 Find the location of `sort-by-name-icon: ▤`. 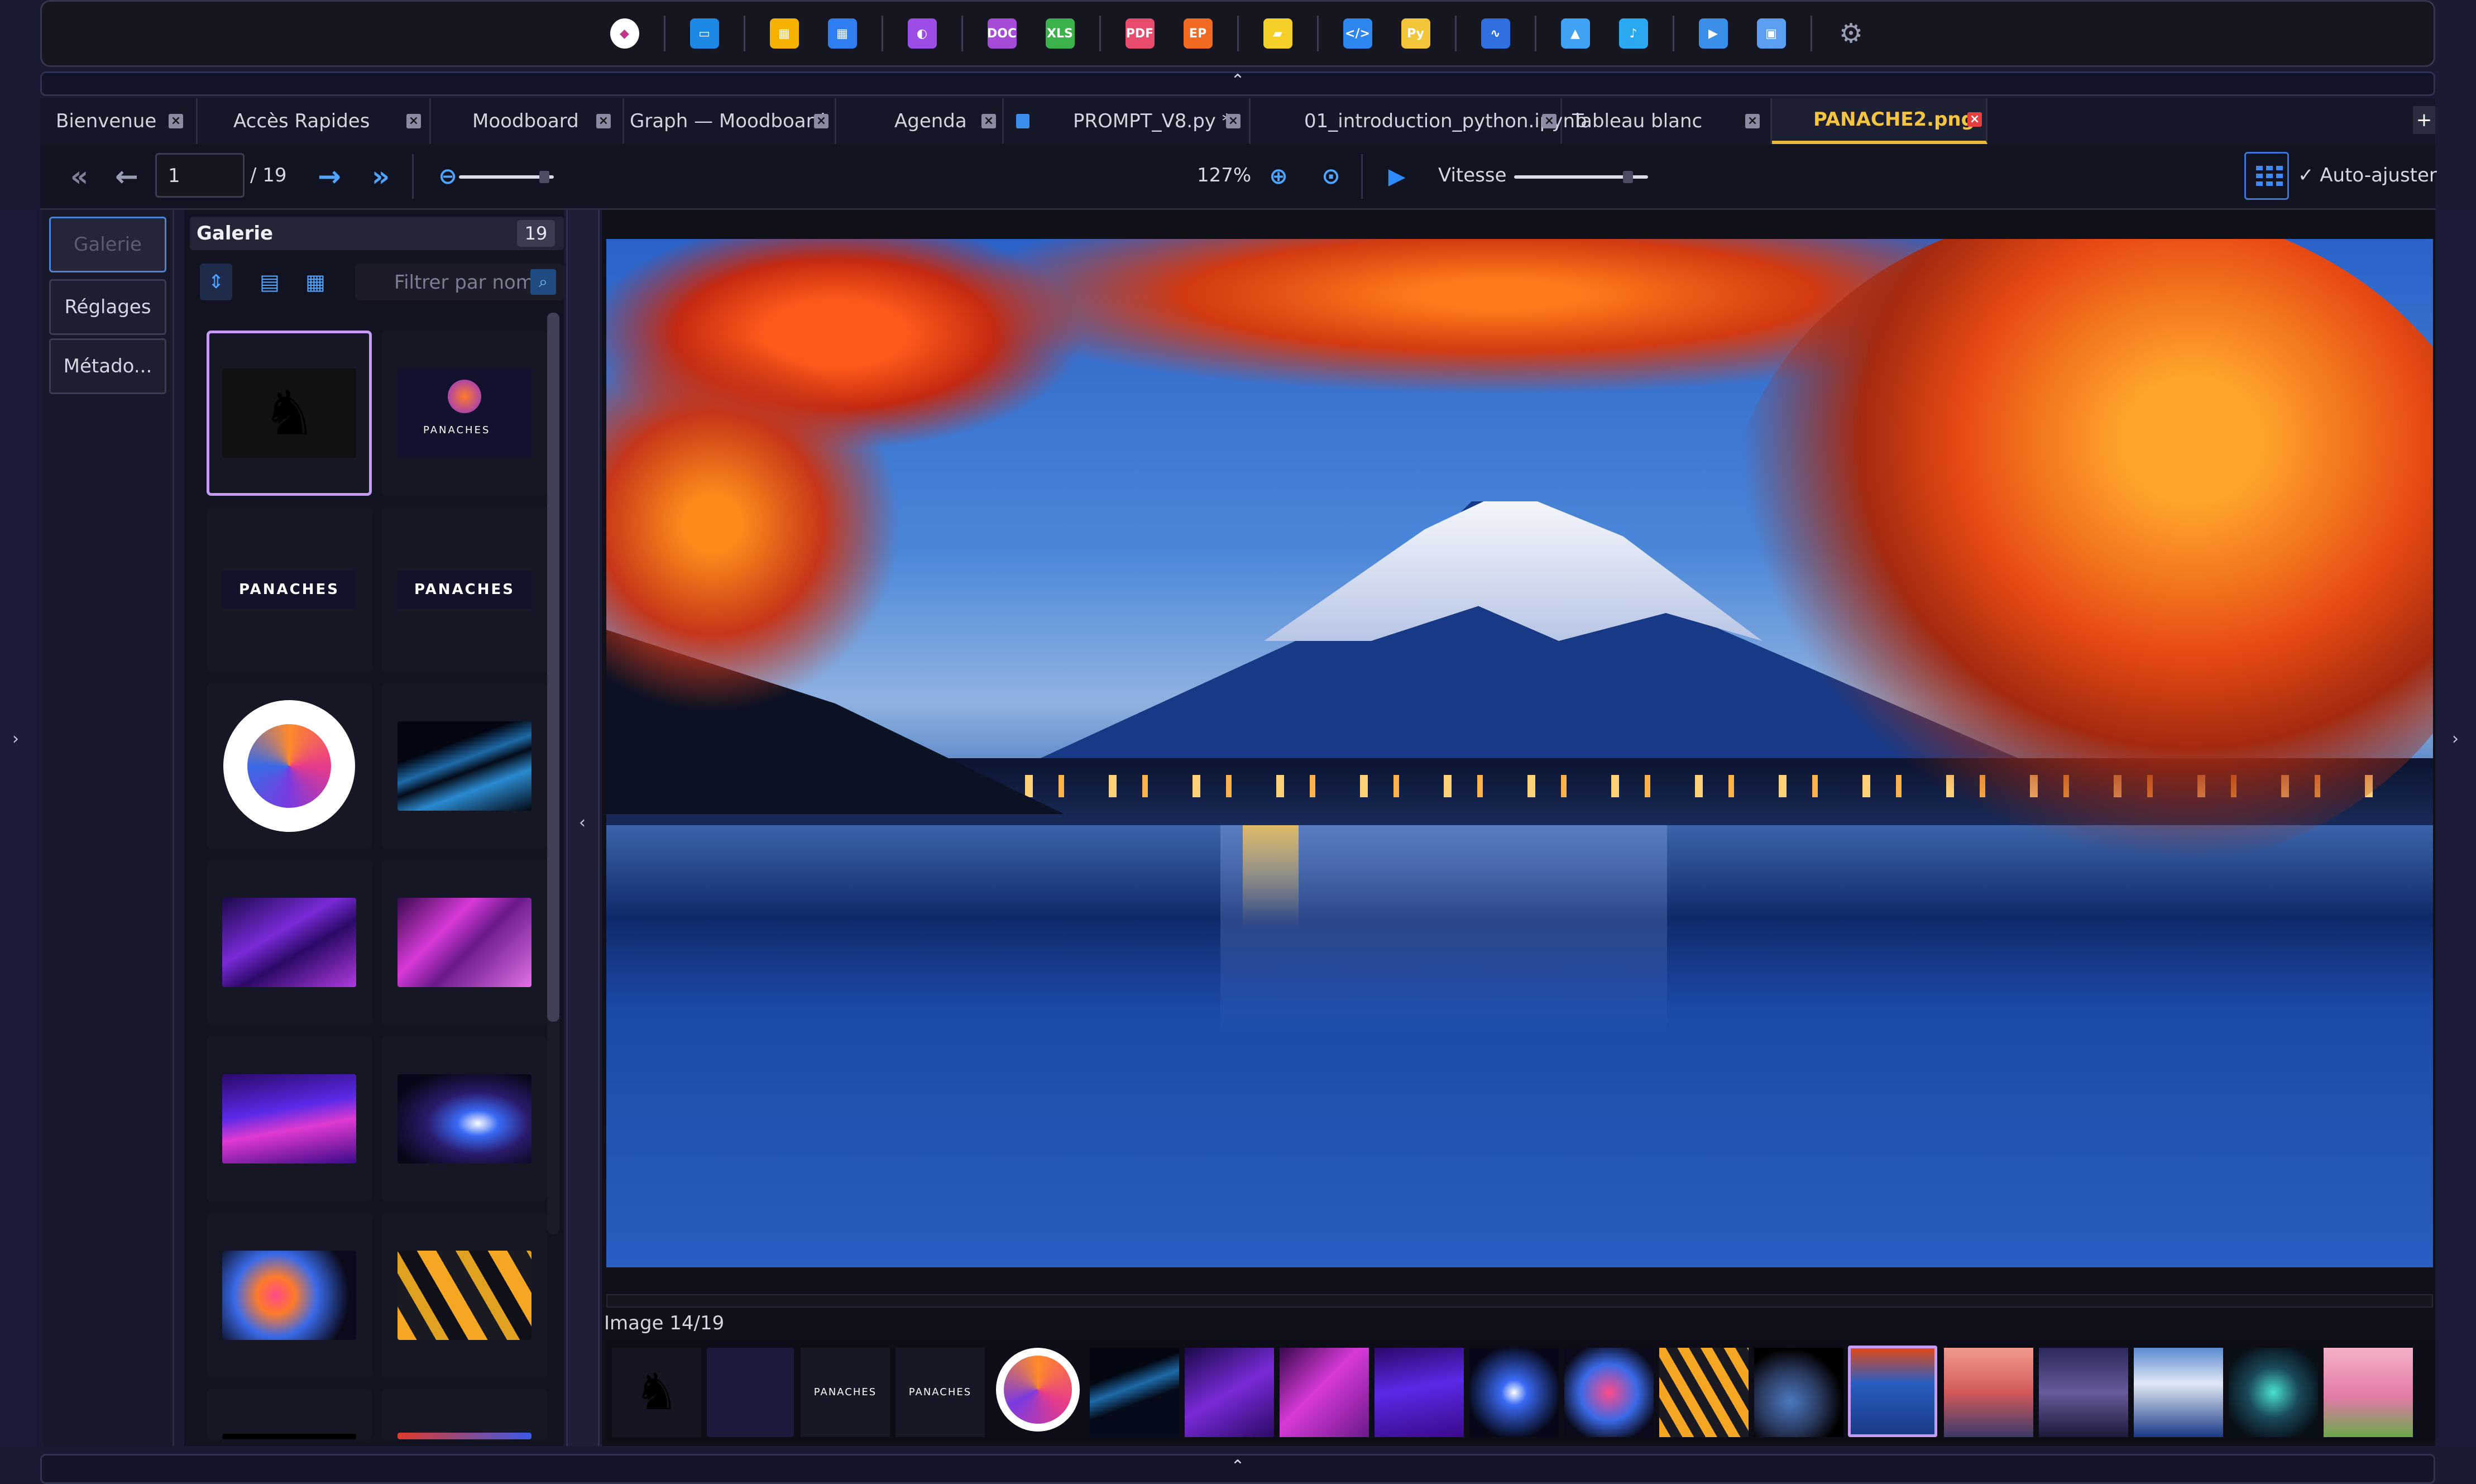

sort-by-name-icon: ▤ is located at coordinates (269, 282).